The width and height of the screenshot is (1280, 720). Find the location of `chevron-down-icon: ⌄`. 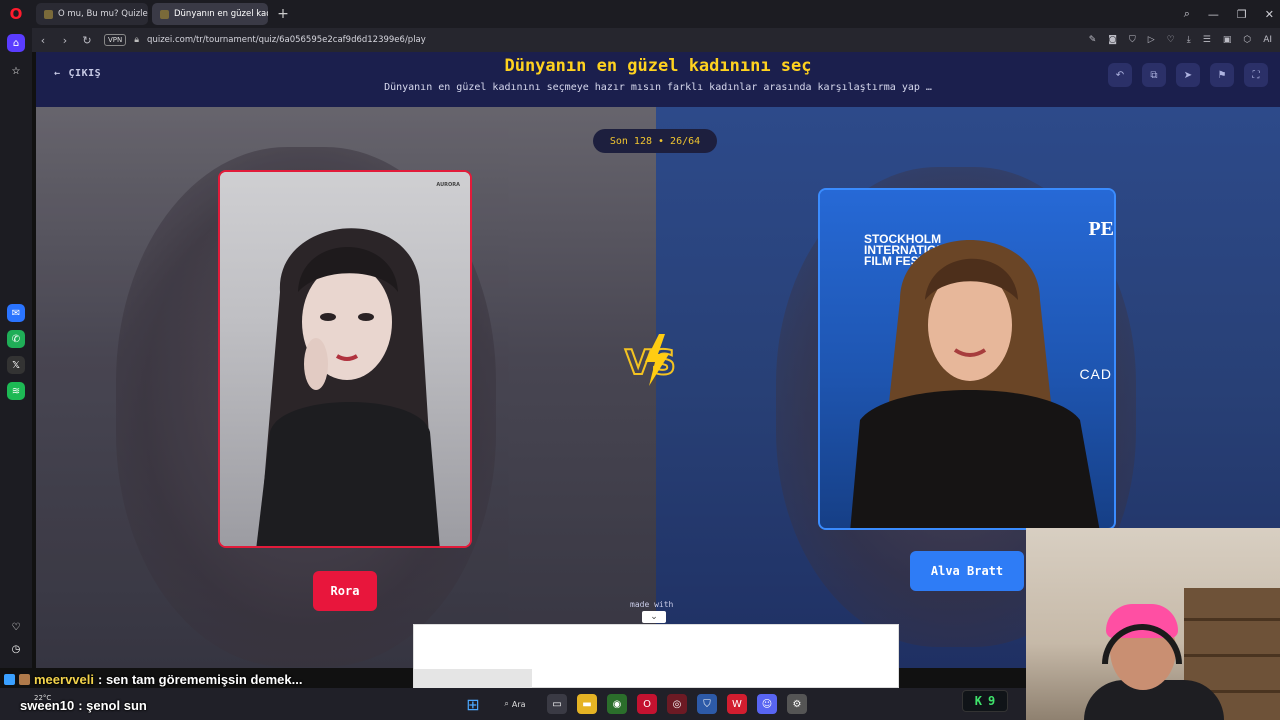

chevron-down-icon: ⌄ is located at coordinates (654, 617).